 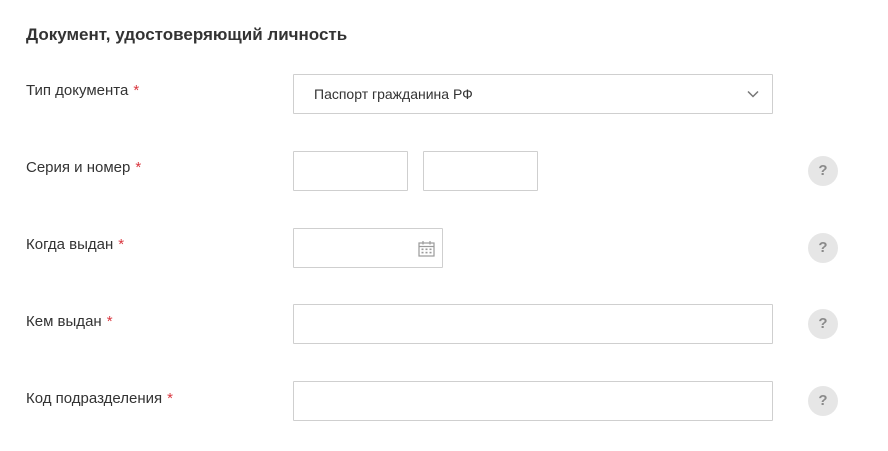 I want to click on division-code-input, so click(x=533, y=401).